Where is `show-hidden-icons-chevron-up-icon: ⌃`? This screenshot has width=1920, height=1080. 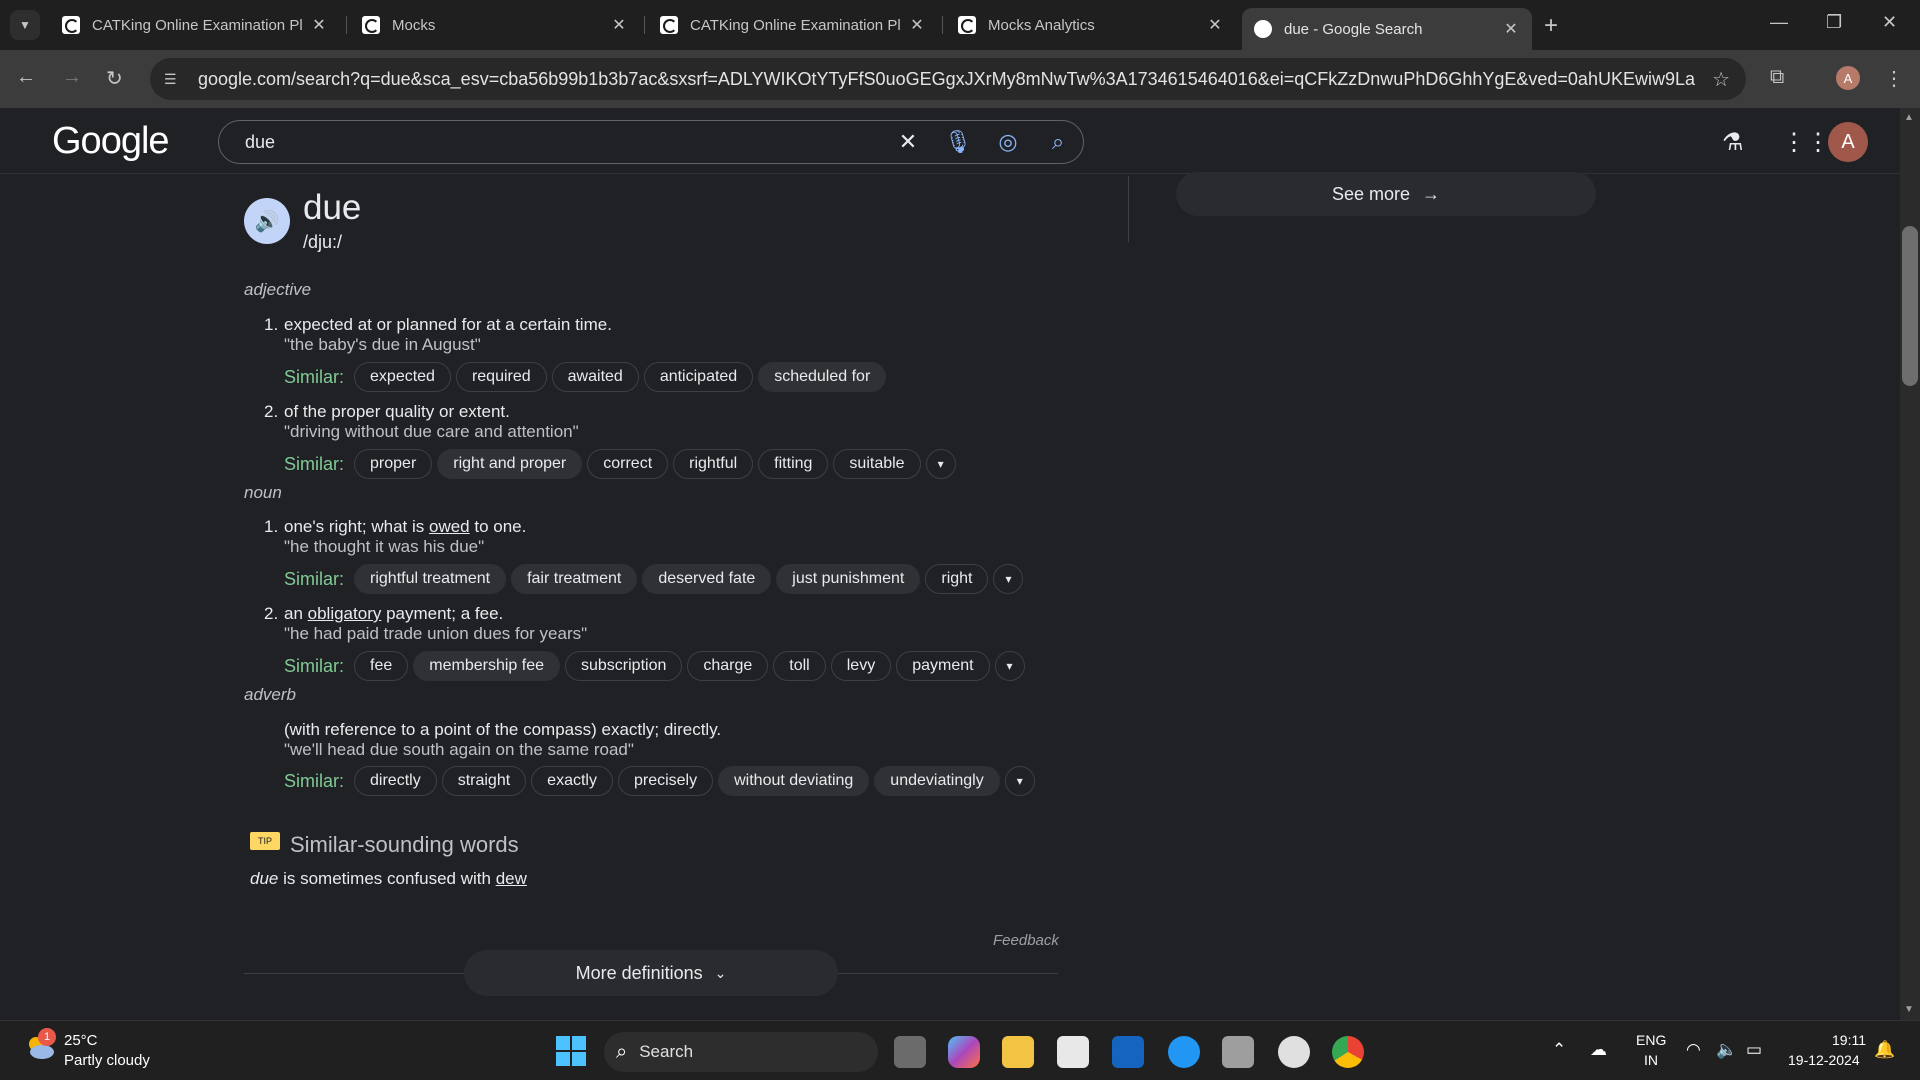 show-hidden-icons-chevron-up-icon: ⌃ is located at coordinates (1559, 1050).